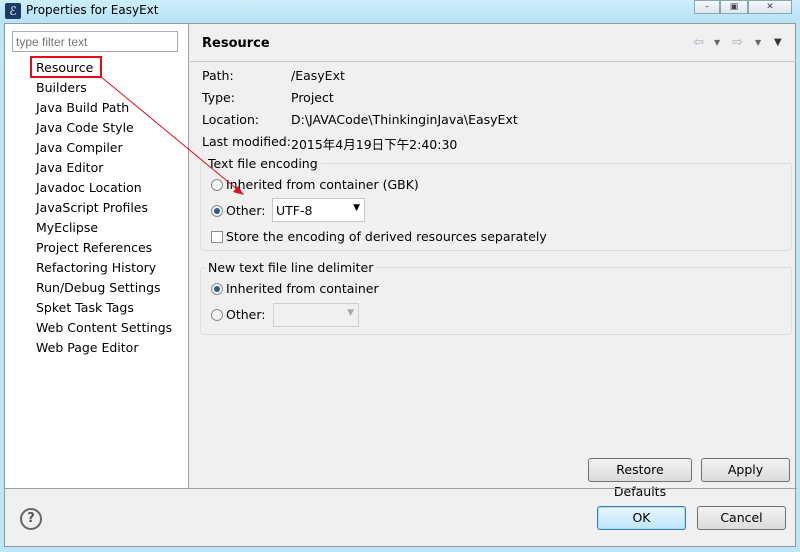 This screenshot has width=800, height=552. What do you see at coordinates (493, 43) in the screenshot?
I see `page-header: Resource ⇦ ▼ ⇨ ▼ ▼` at bounding box center [493, 43].